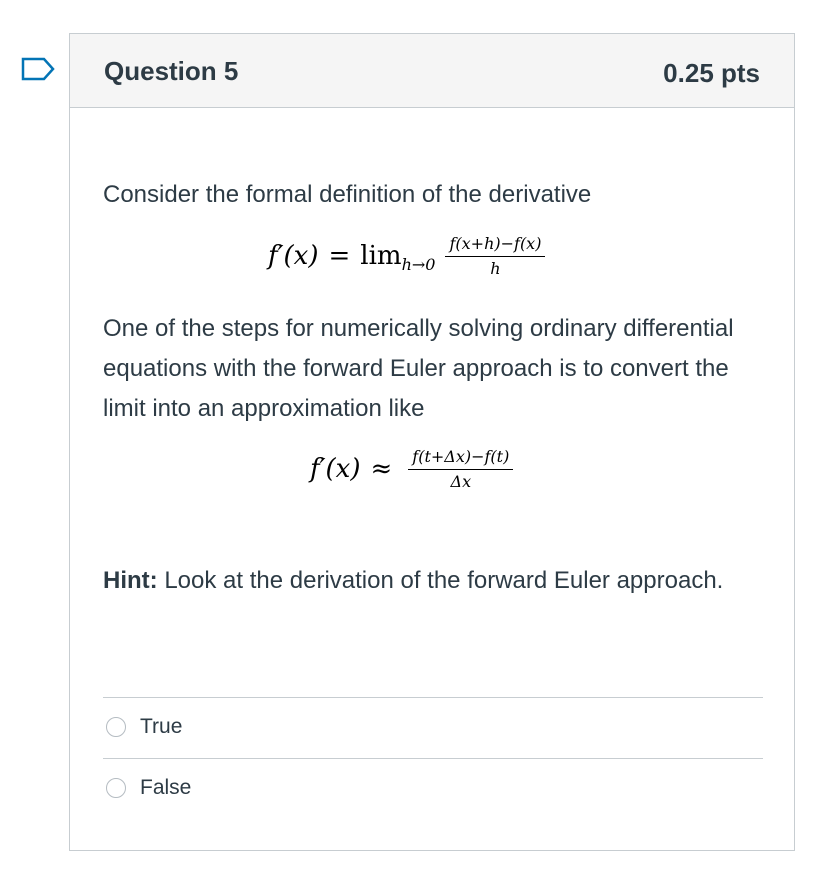 Image resolution: width=824 pixels, height=890 pixels. What do you see at coordinates (432, 71) in the screenshot?
I see `question-header: Question 5 0.25 pts` at bounding box center [432, 71].